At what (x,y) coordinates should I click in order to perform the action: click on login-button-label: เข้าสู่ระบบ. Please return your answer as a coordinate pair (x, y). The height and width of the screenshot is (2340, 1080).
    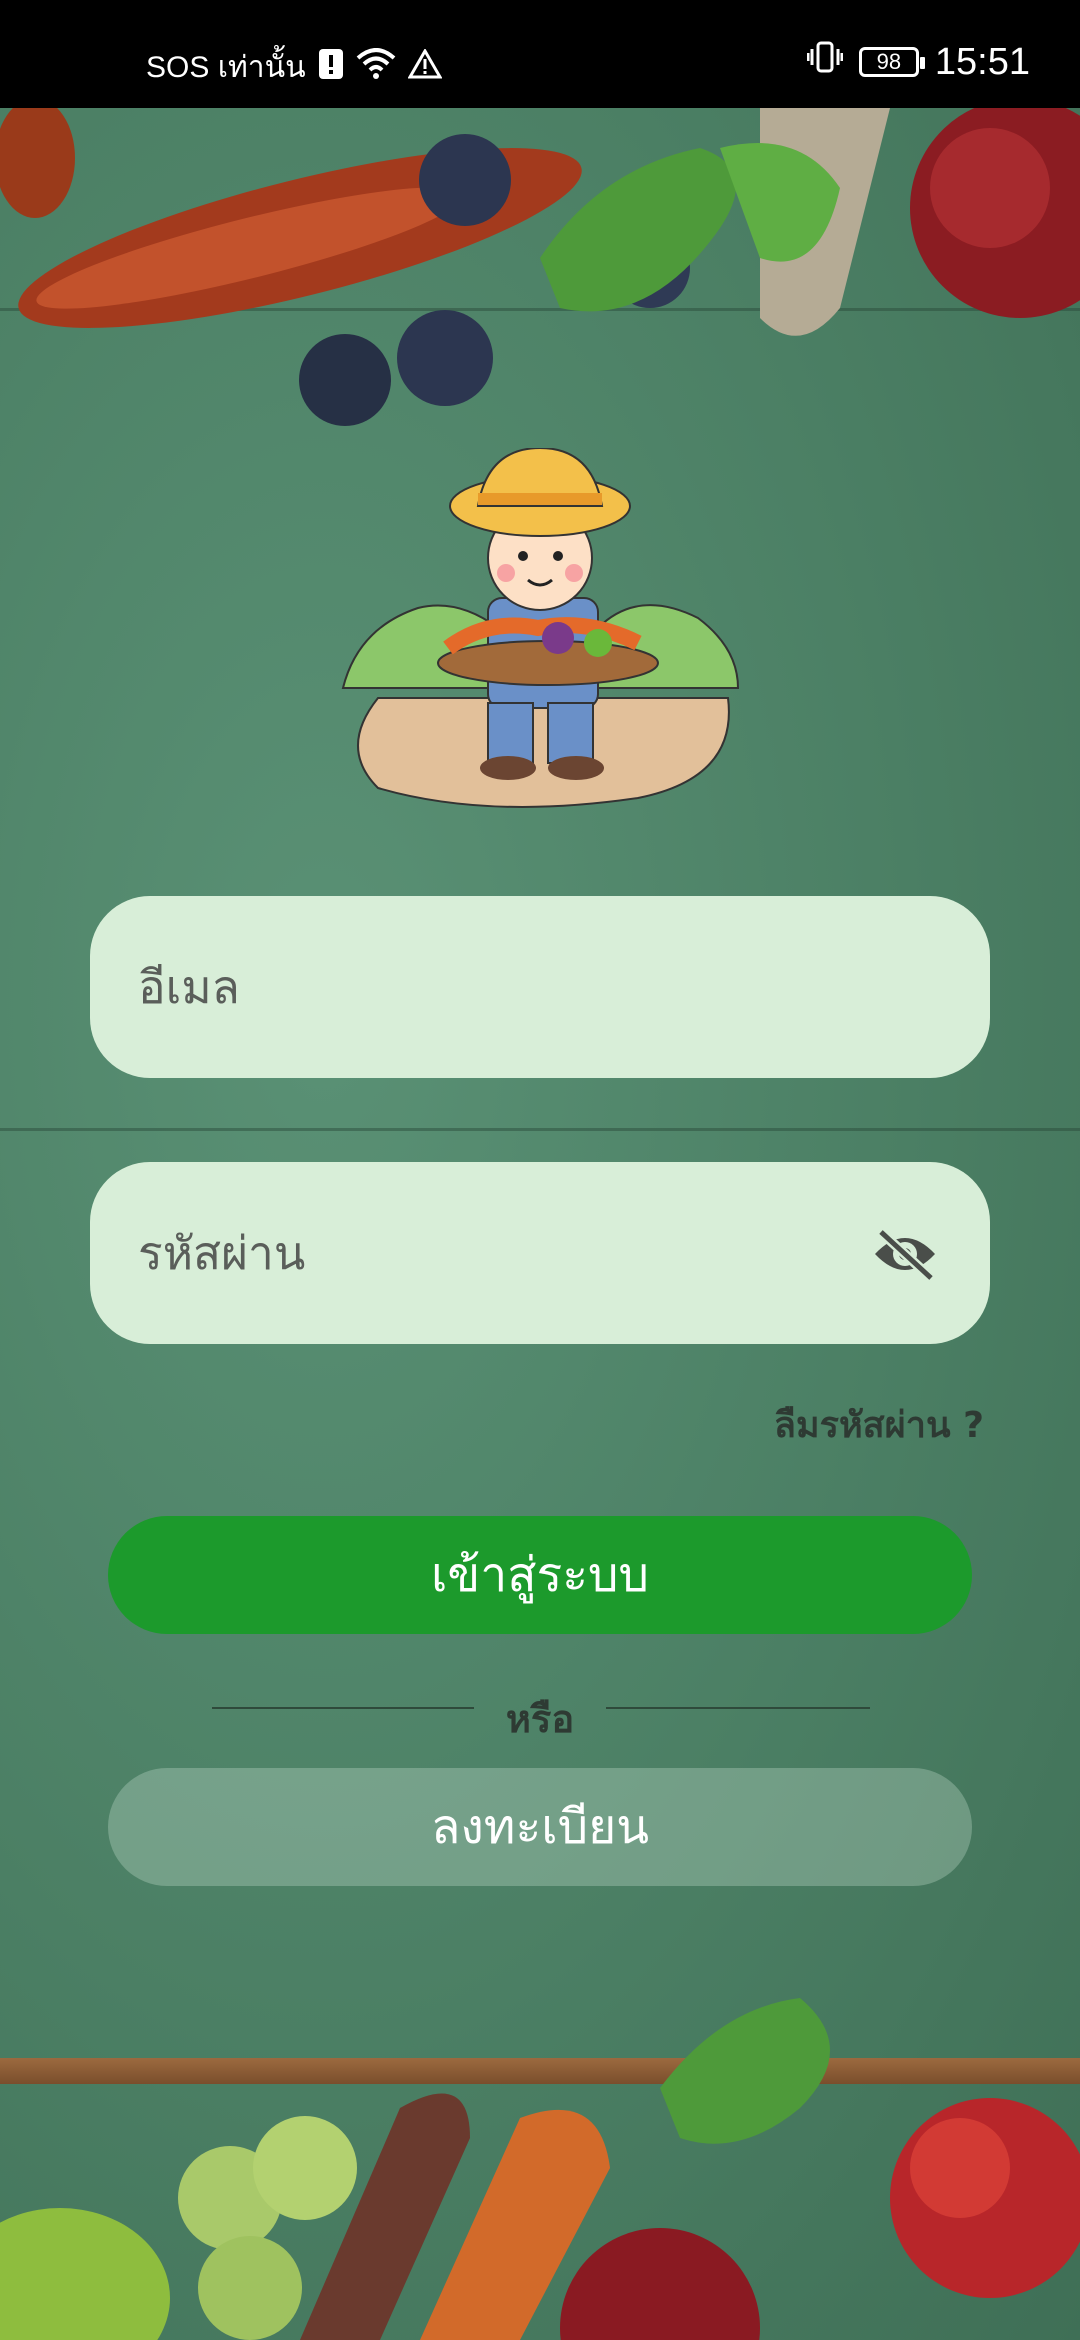
    Looking at the image, I should click on (540, 1575).